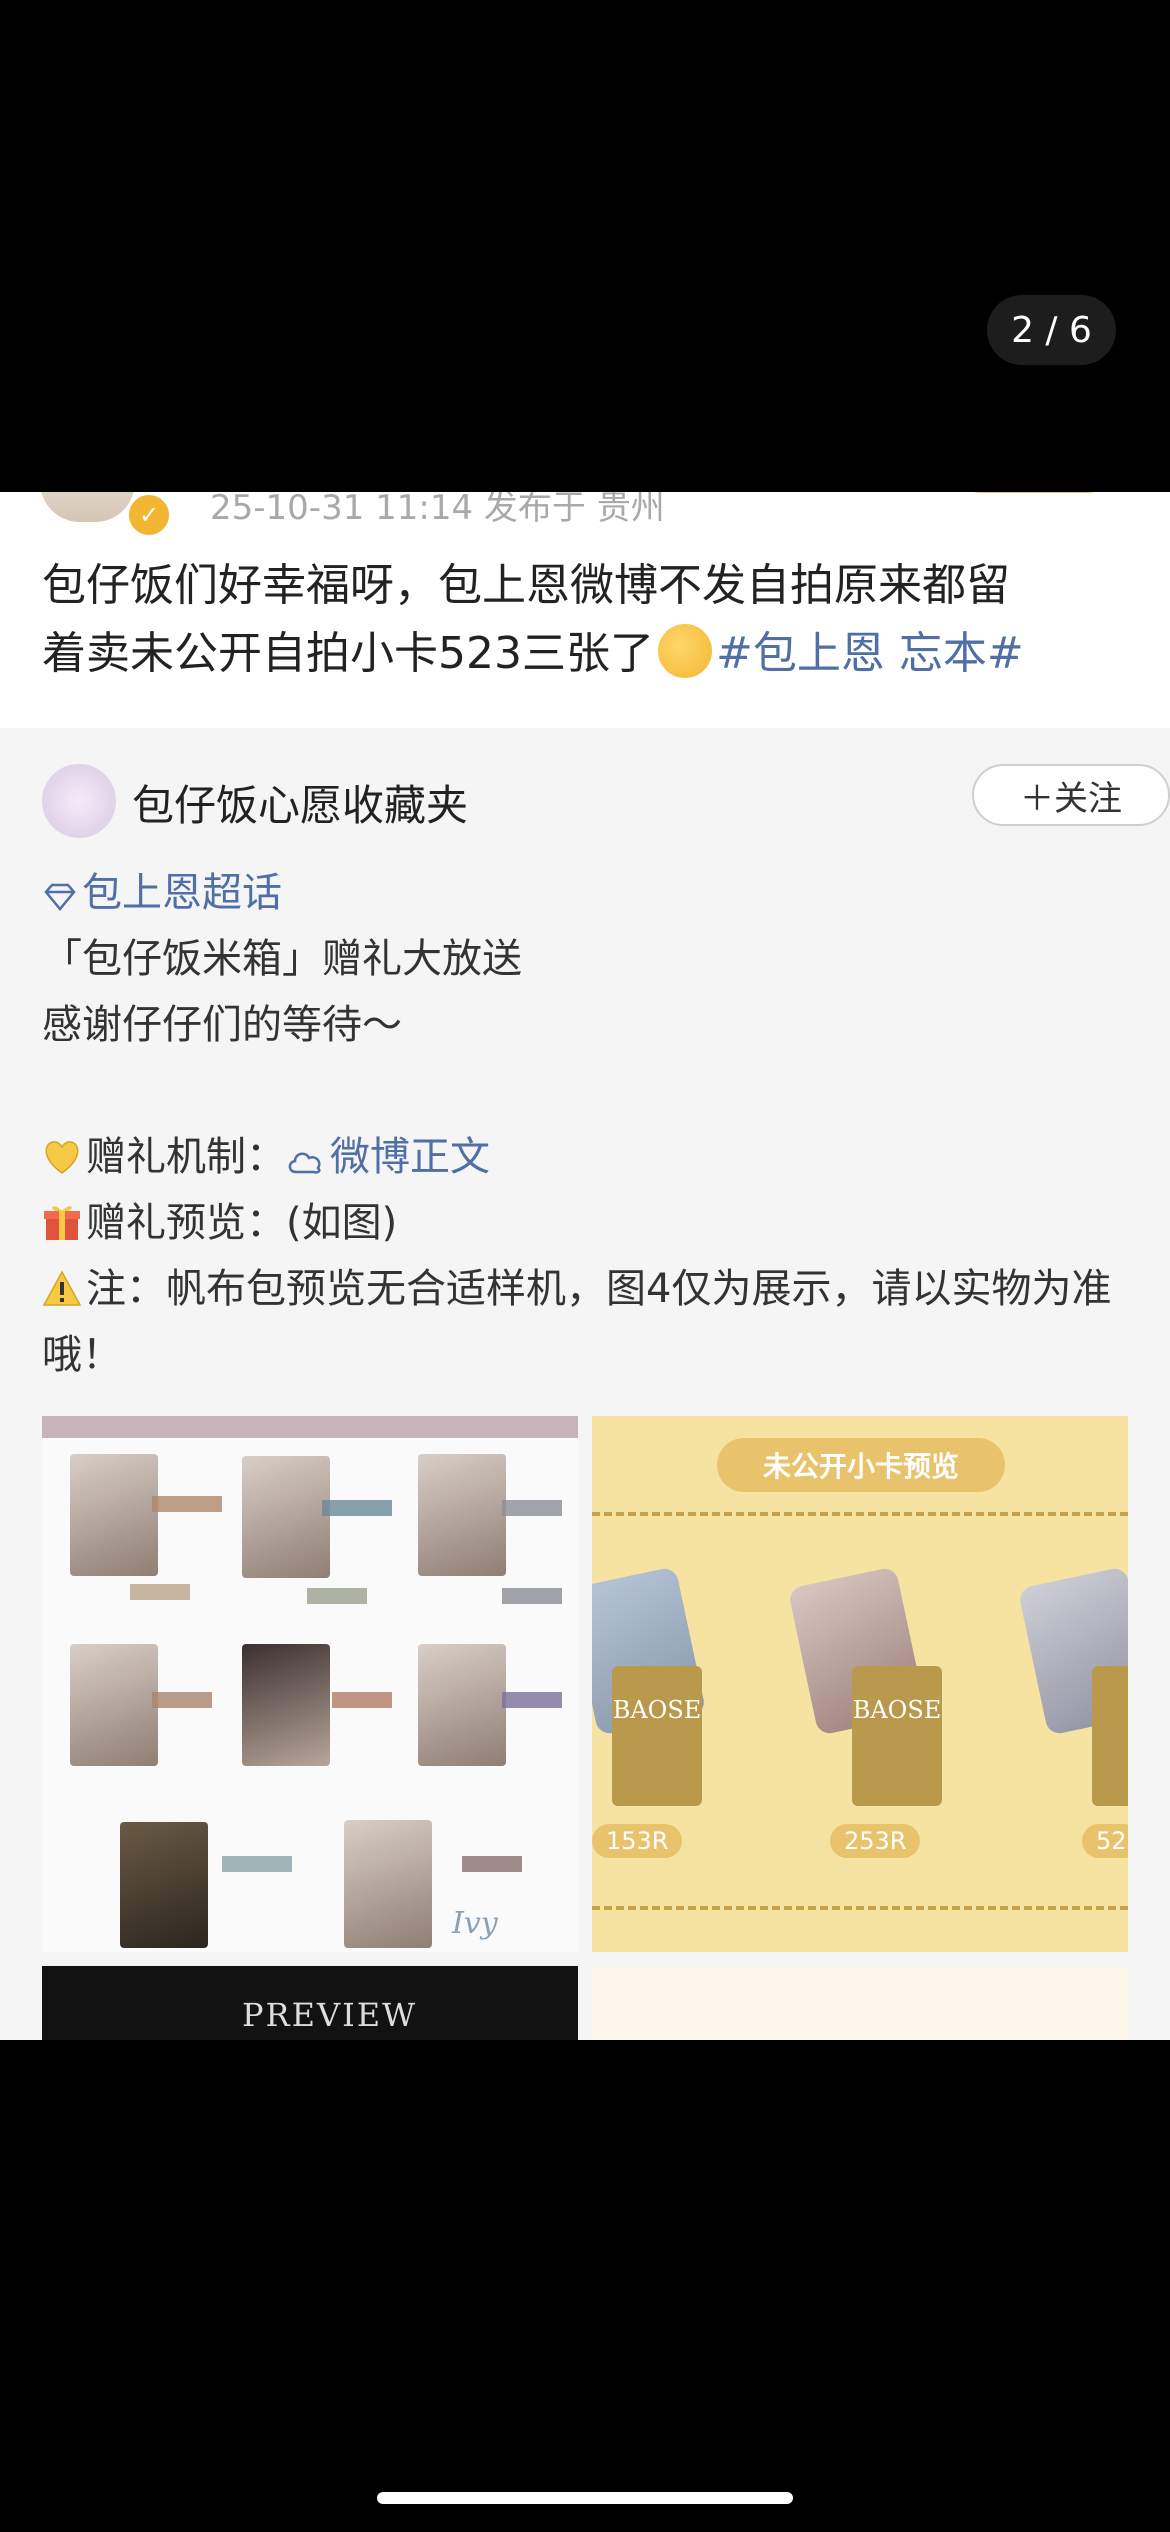 The height and width of the screenshot is (2532, 1170). I want to click on follow-button: ＋关注, so click(1071, 795).